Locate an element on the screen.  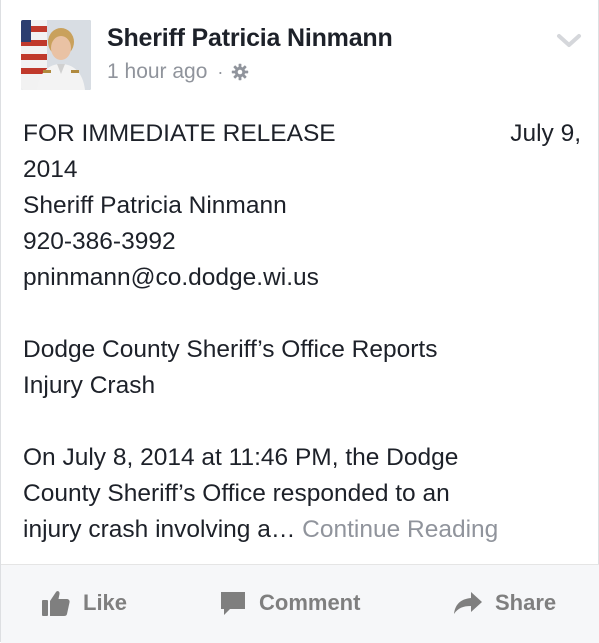
comment-button: Comment is located at coordinates (289, 603).